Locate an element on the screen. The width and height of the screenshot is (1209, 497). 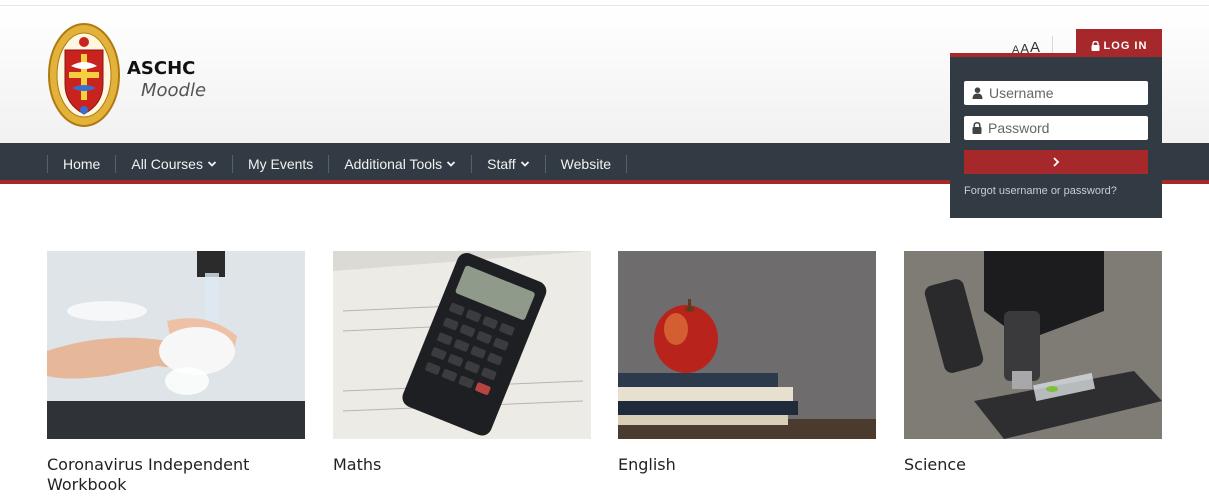
password-field is located at coordinates (1056, 128).